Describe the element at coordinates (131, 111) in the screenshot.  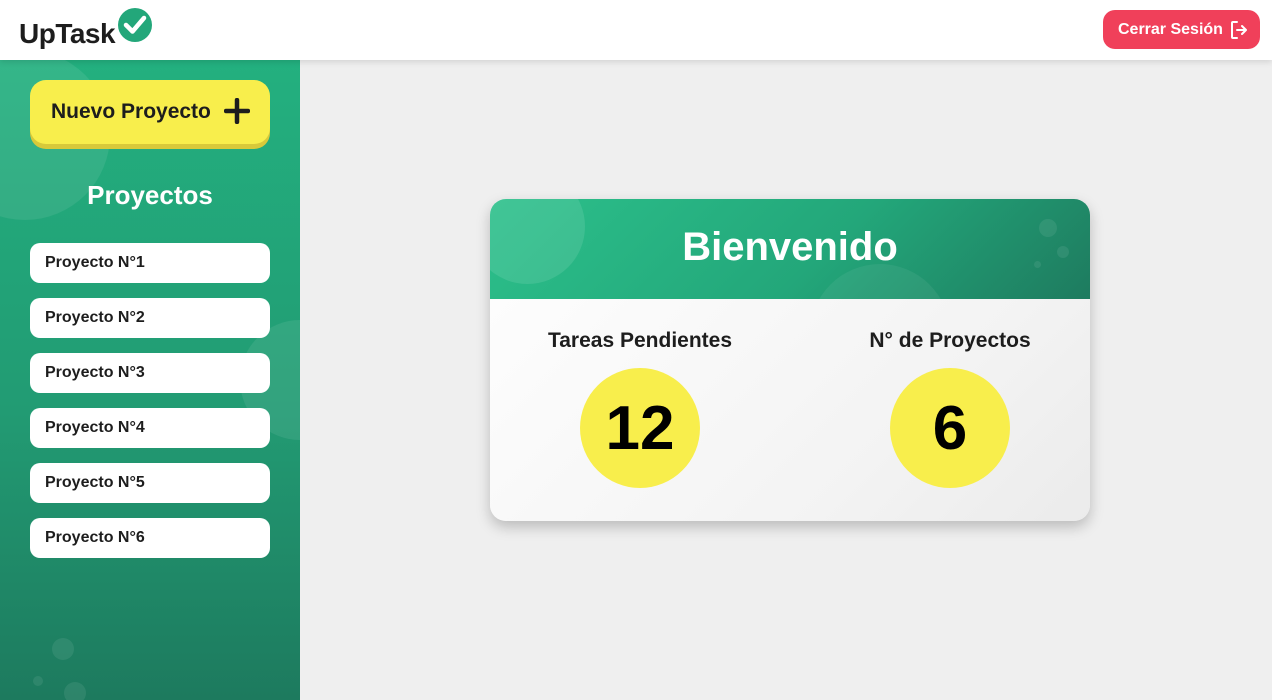
I see `new-project-label: Nuevo Proyecto` at that location.